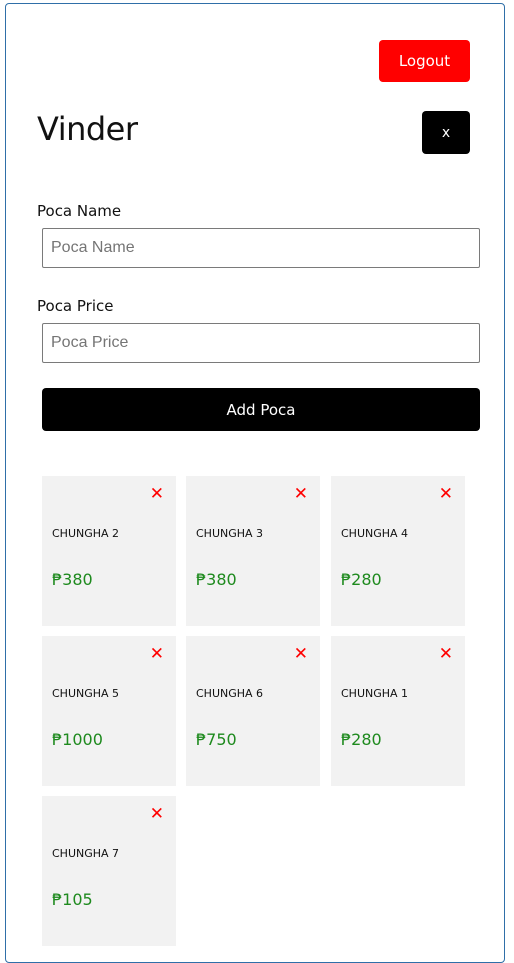 Image resolution: width=514 pixels, height=963 pixels. Describe the element at coordinates (446, 132) in the screenshot. I see `close-button: x` at that location.